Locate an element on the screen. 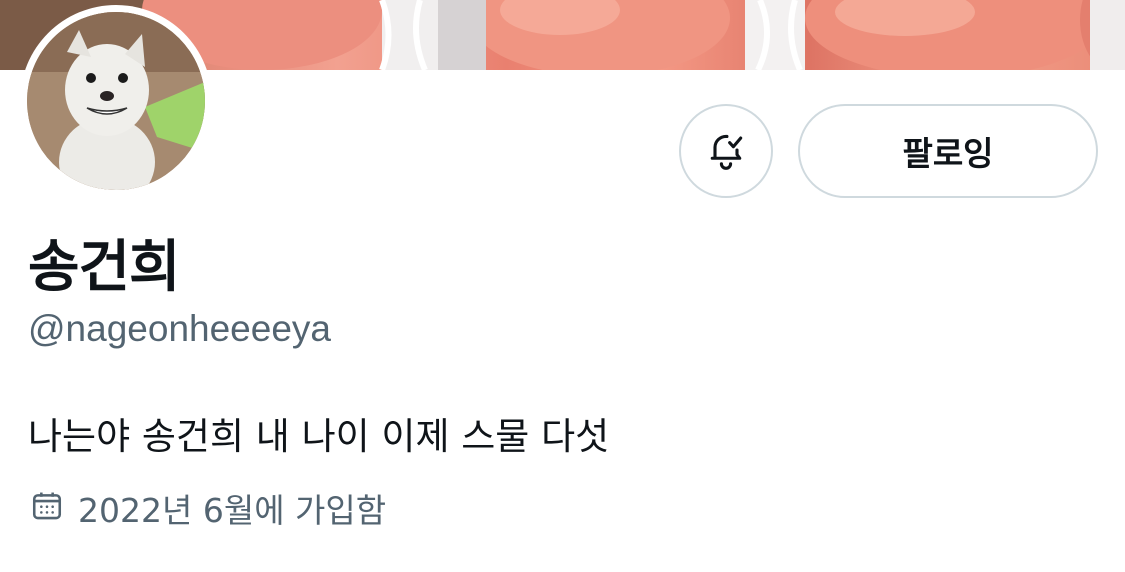 This screenshot has height=572, width=1125. bell-check-icon is located at coordinates (726, 151).